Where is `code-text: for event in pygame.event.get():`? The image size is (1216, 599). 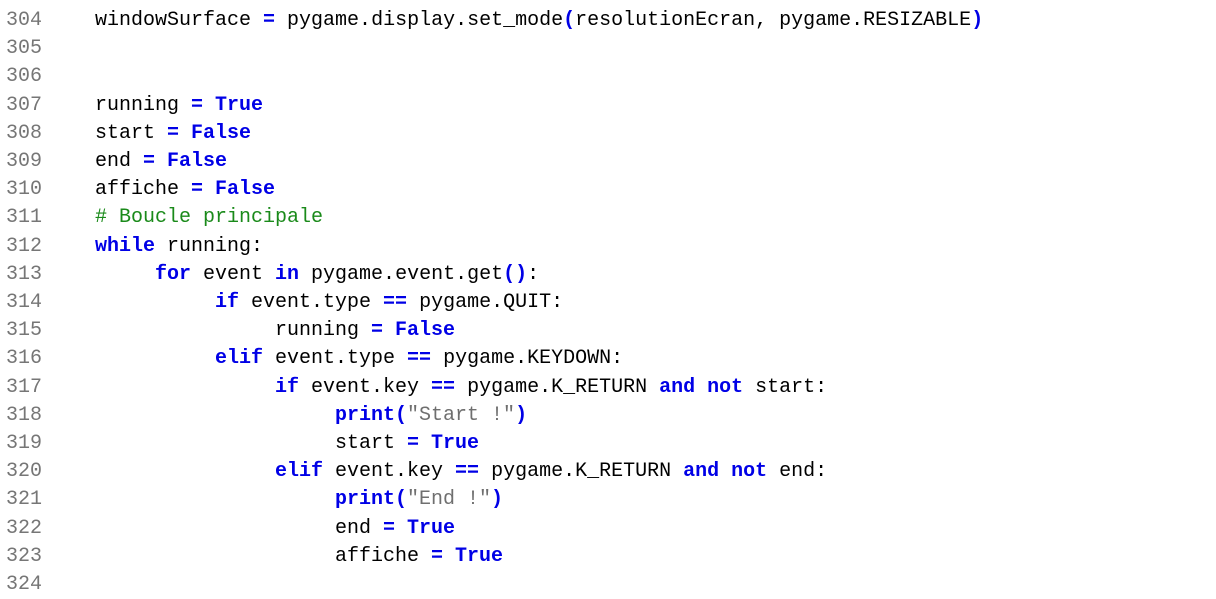 code-text: for event in pygame.event.get(): is located at coordinates (347, 275).